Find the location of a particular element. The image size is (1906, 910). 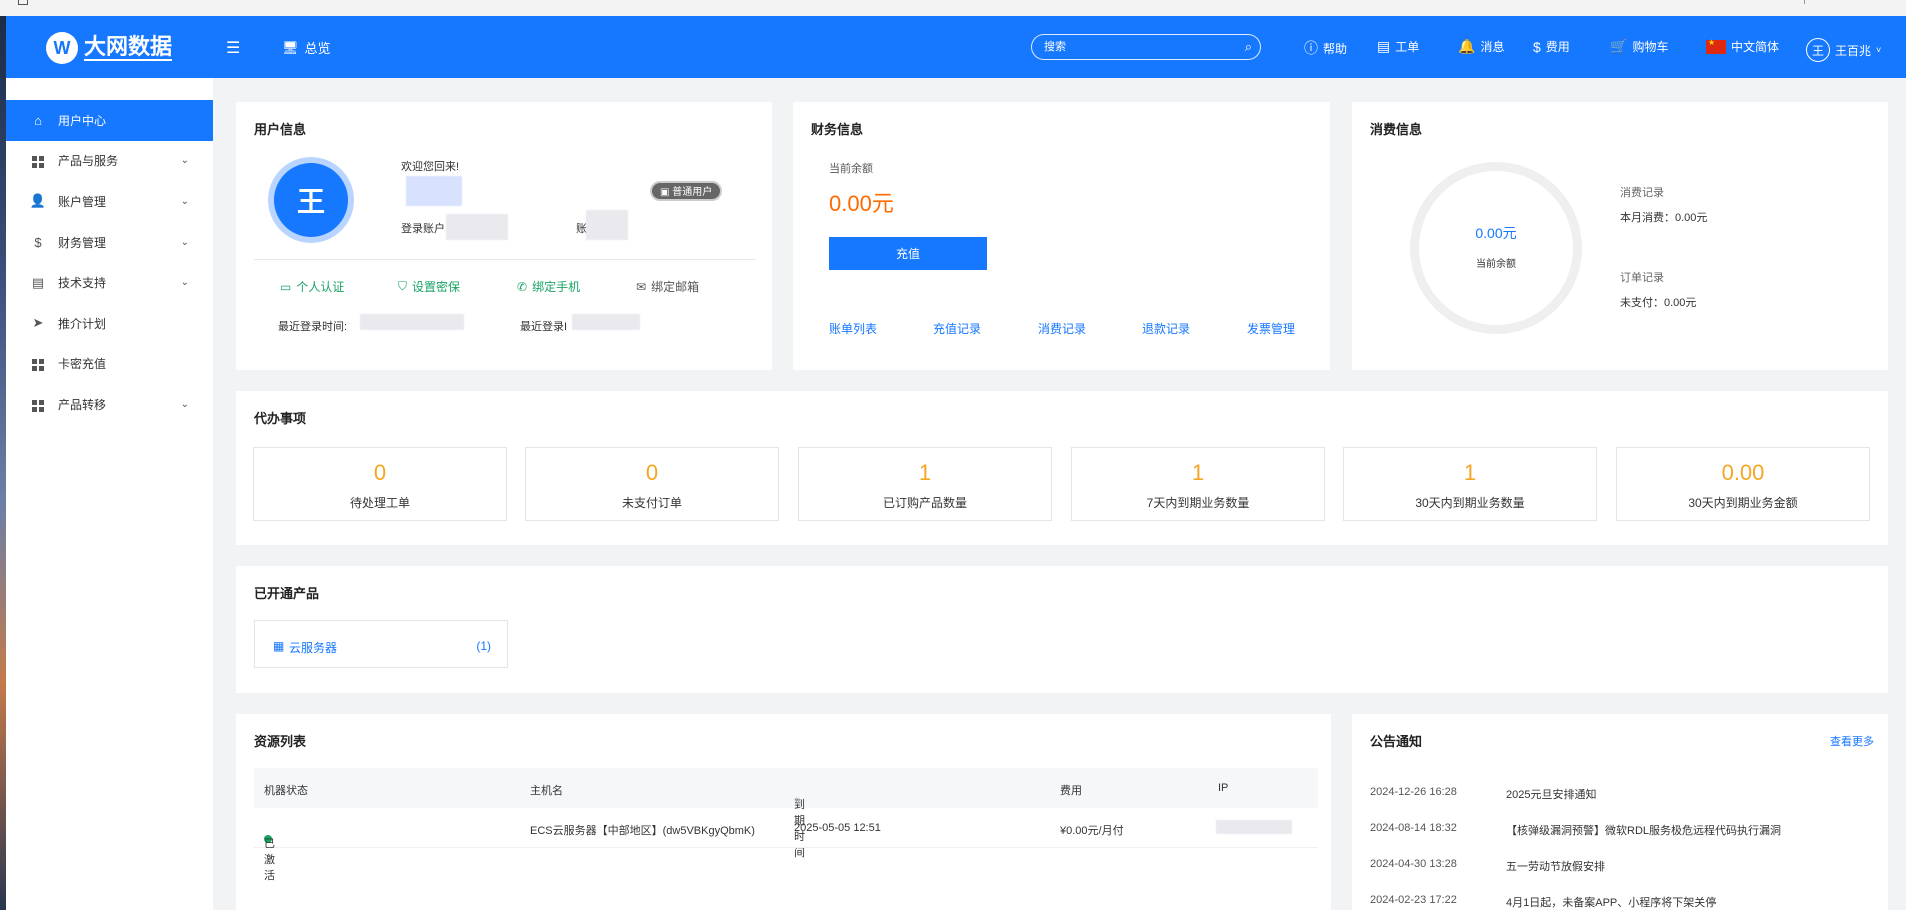

todo-item-expire-amount: 0.00 30天内到期业务金额 is located at coordinates (1743, 484).